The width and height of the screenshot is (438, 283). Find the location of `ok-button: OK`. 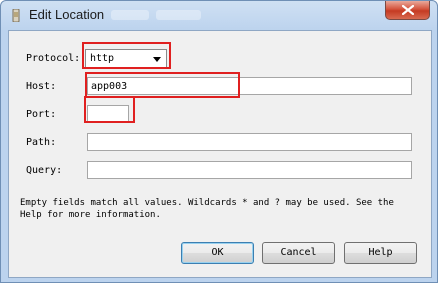

ok-button: OK is located at coordinates (217, 253).